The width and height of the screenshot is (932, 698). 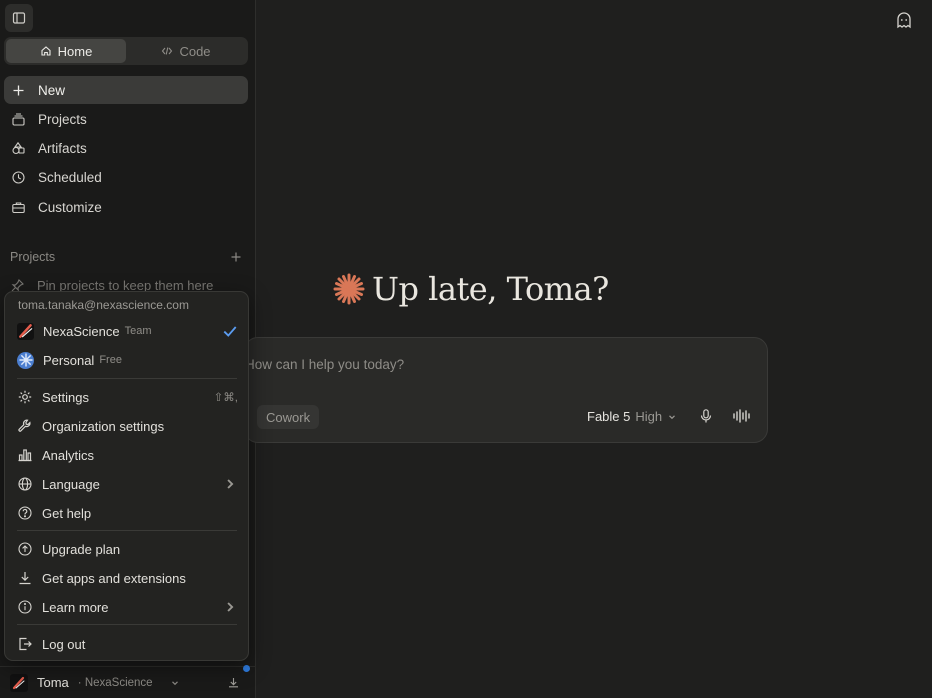 What do you see at coordinates (324, 364) in the screenshot?
I see `message-input: How can I help you today?` at bounding box center [324, 364].